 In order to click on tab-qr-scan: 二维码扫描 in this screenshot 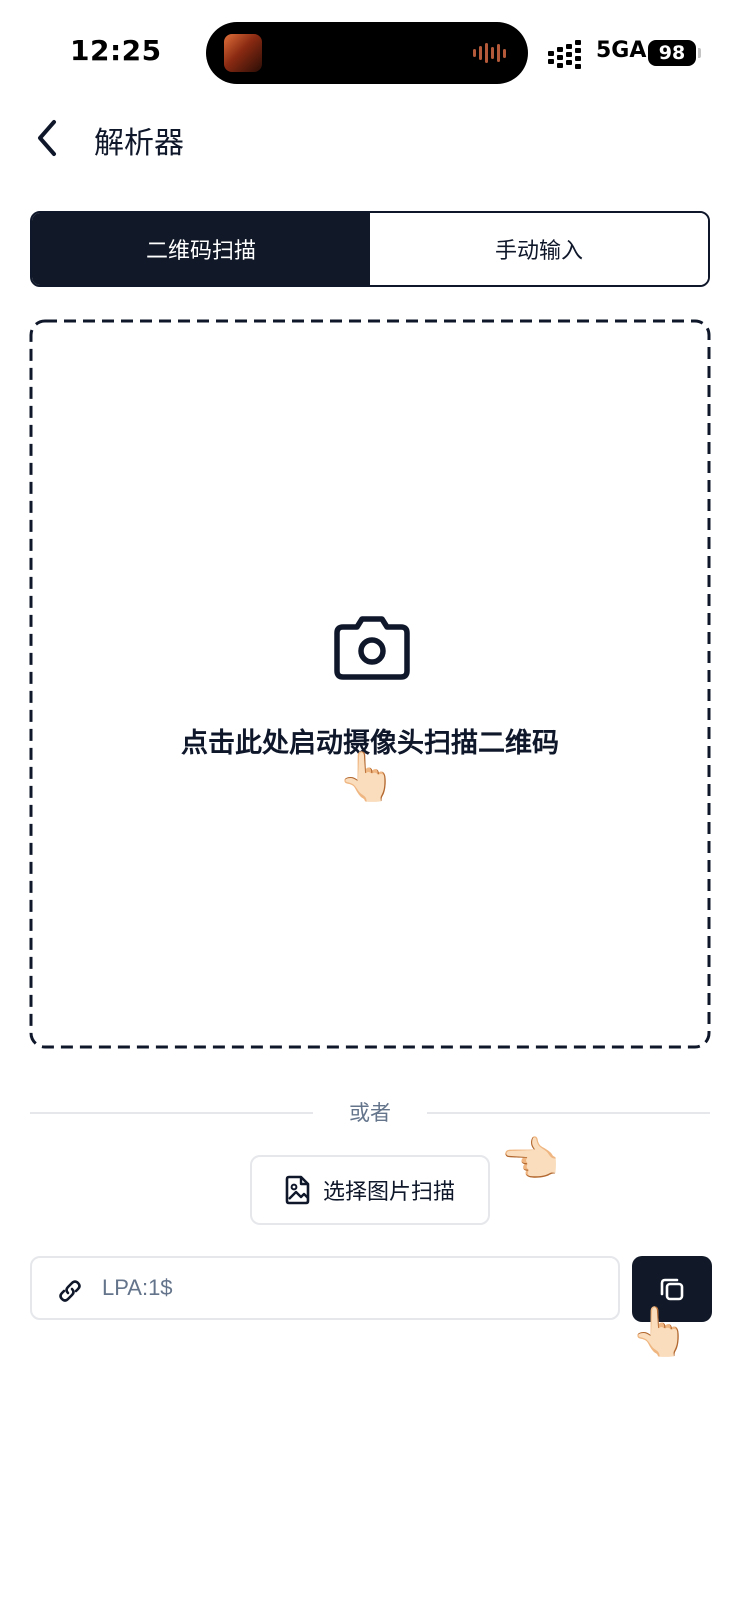, I will do `click(201, 249)`.